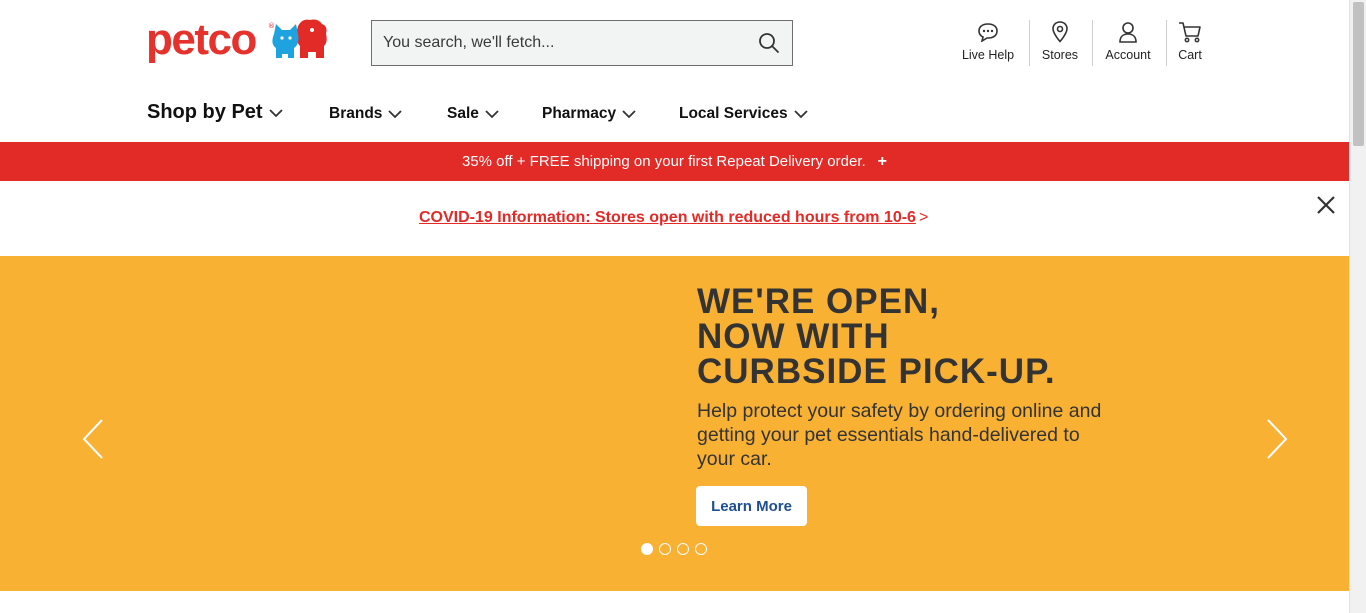 The height and width of the screenshot is (613, 1366). I want to click on search-bar, so click(582, 43).